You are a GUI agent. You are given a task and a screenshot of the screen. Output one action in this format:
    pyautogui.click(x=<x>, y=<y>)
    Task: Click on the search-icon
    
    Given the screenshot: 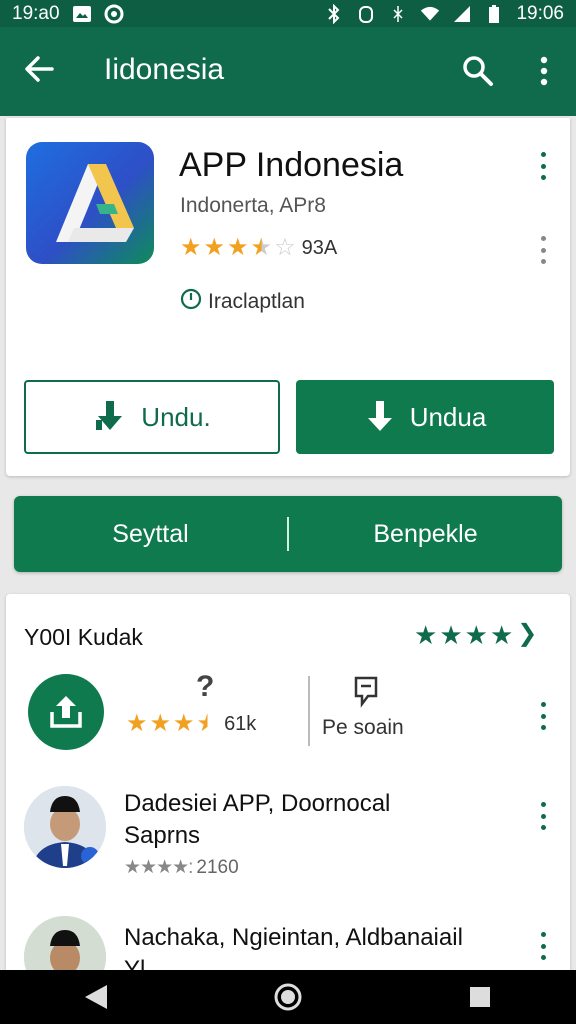 What is the action you would take?
    pyautogui.click(x=478, y=71)
    